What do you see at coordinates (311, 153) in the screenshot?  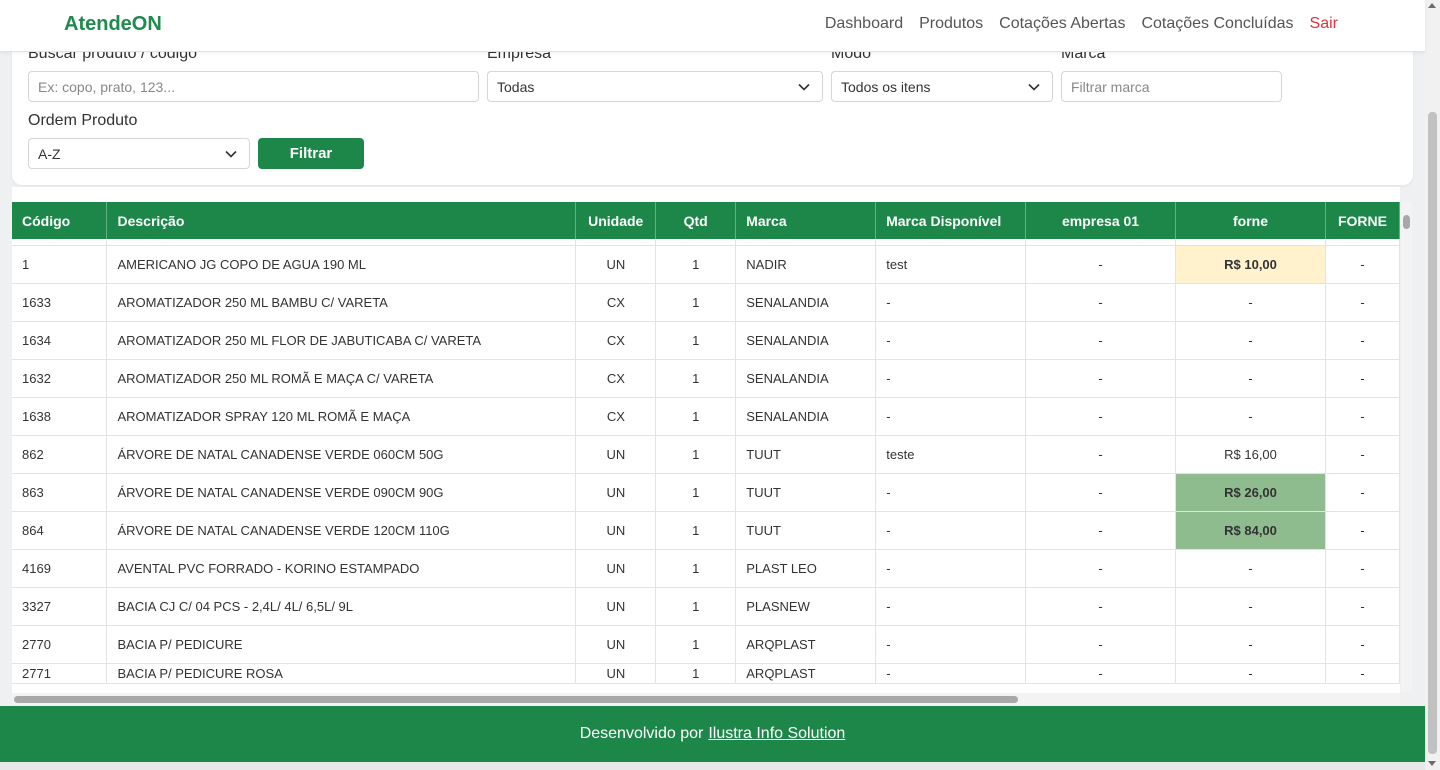 I see `filter-button: Filtrar` at bounding box center [311, 153].